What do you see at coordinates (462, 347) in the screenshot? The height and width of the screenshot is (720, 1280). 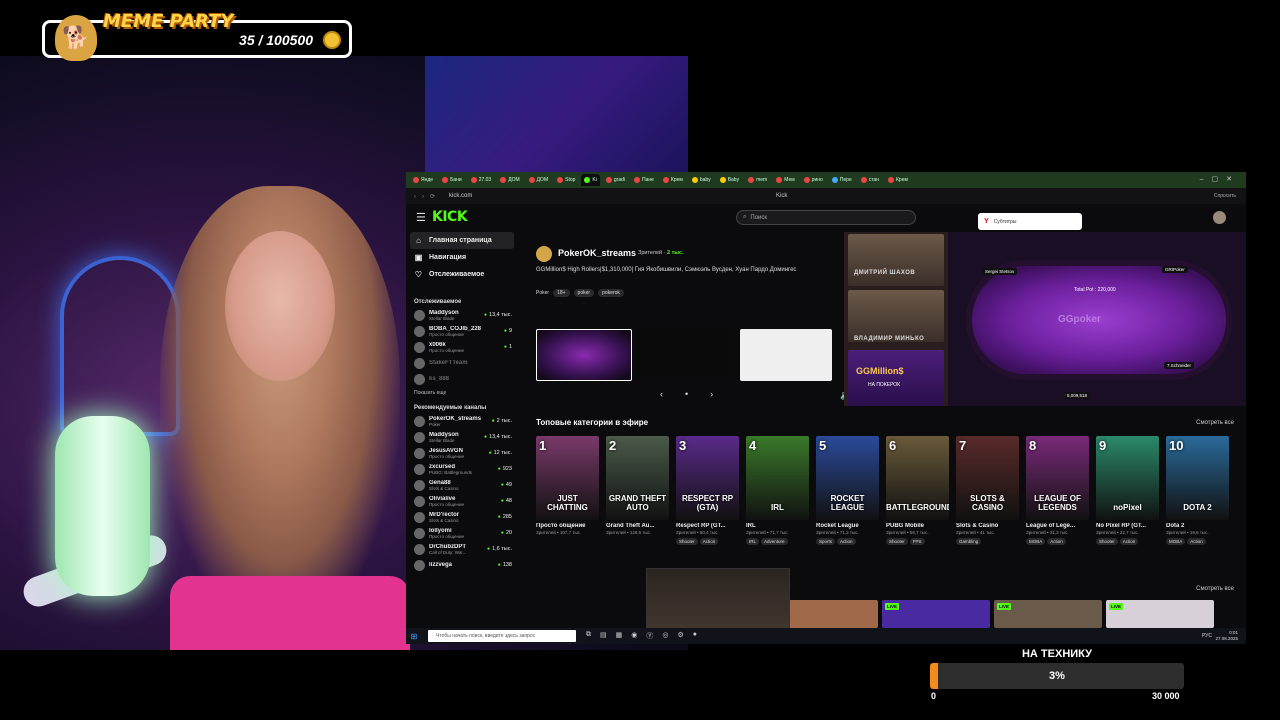 I see `sidebar-channel: x006kПросто общение1` at bounding box center [462, 347].